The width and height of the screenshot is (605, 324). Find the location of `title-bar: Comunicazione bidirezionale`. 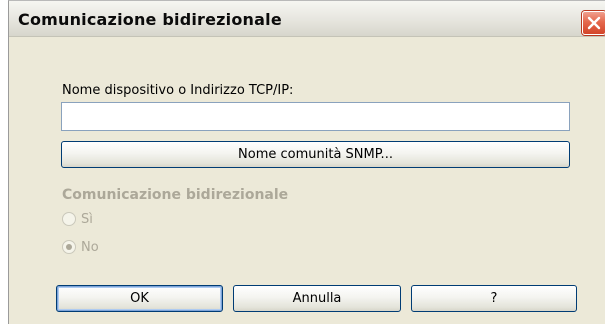

title-bar: Comunicazione bidirezionale is located at coordinates (307, 19).